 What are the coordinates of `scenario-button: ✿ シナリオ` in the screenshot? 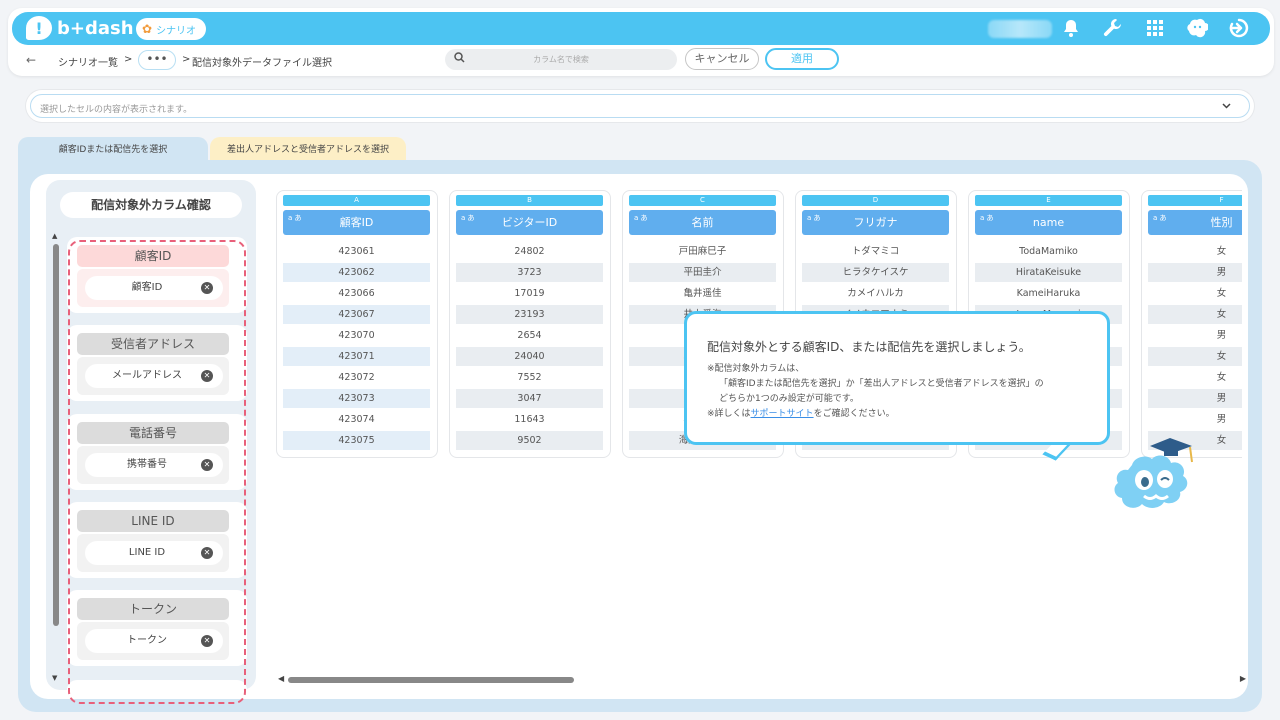 It's located at (171, 29).